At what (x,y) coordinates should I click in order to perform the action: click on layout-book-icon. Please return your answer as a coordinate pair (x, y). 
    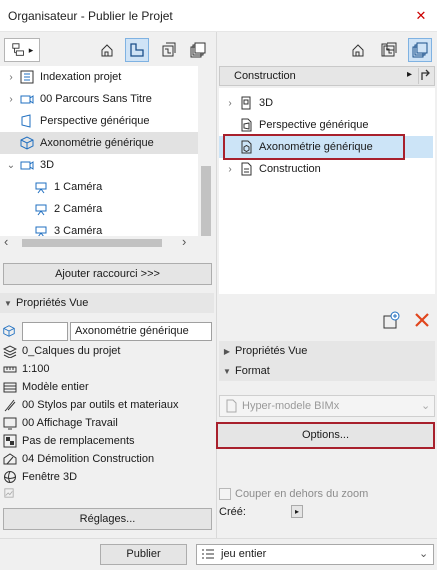
    Looking at the image, I should click on (169, 49).